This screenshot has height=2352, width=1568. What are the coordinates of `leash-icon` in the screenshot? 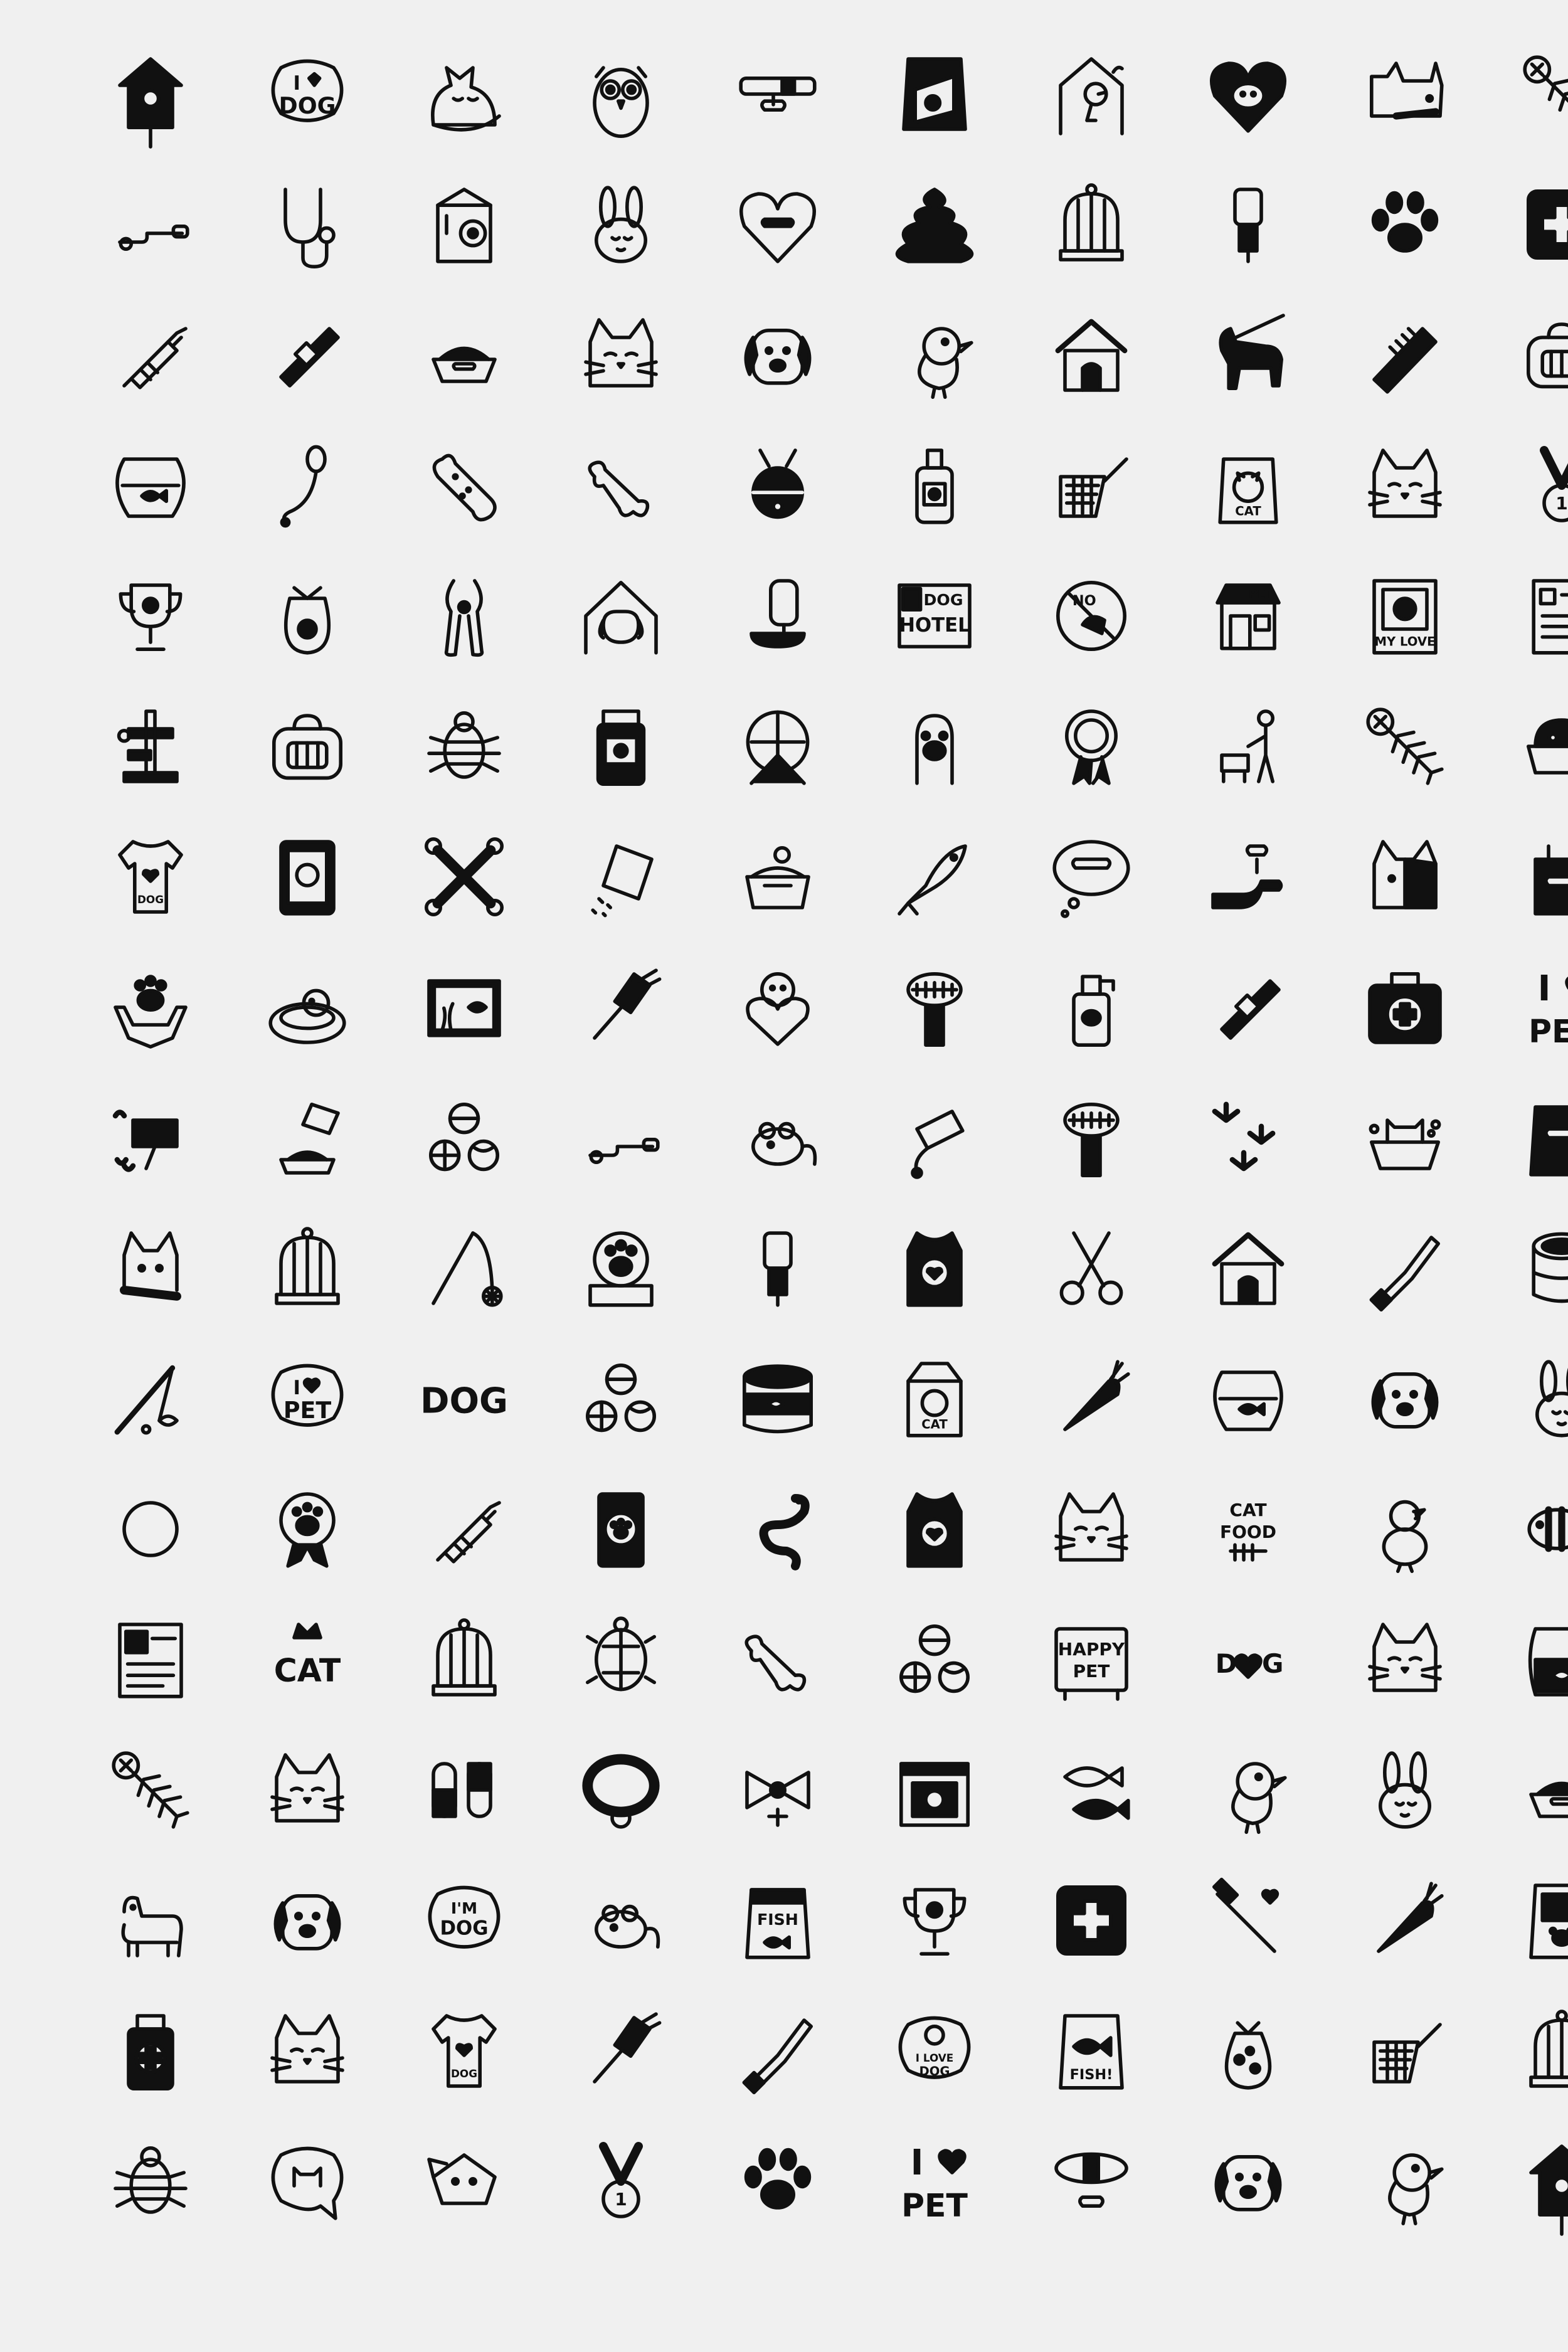 It's located at (150, 224).